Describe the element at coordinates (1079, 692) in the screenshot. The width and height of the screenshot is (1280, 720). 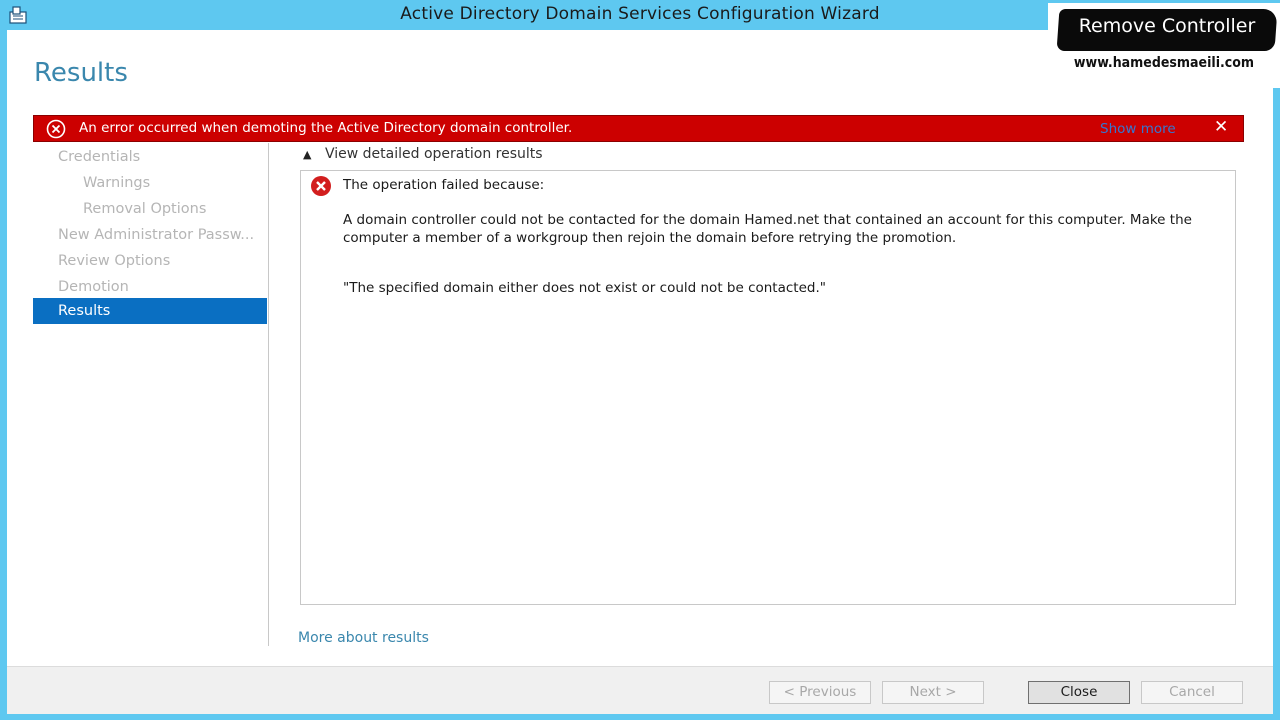
I see `close-button: Close` at that location.